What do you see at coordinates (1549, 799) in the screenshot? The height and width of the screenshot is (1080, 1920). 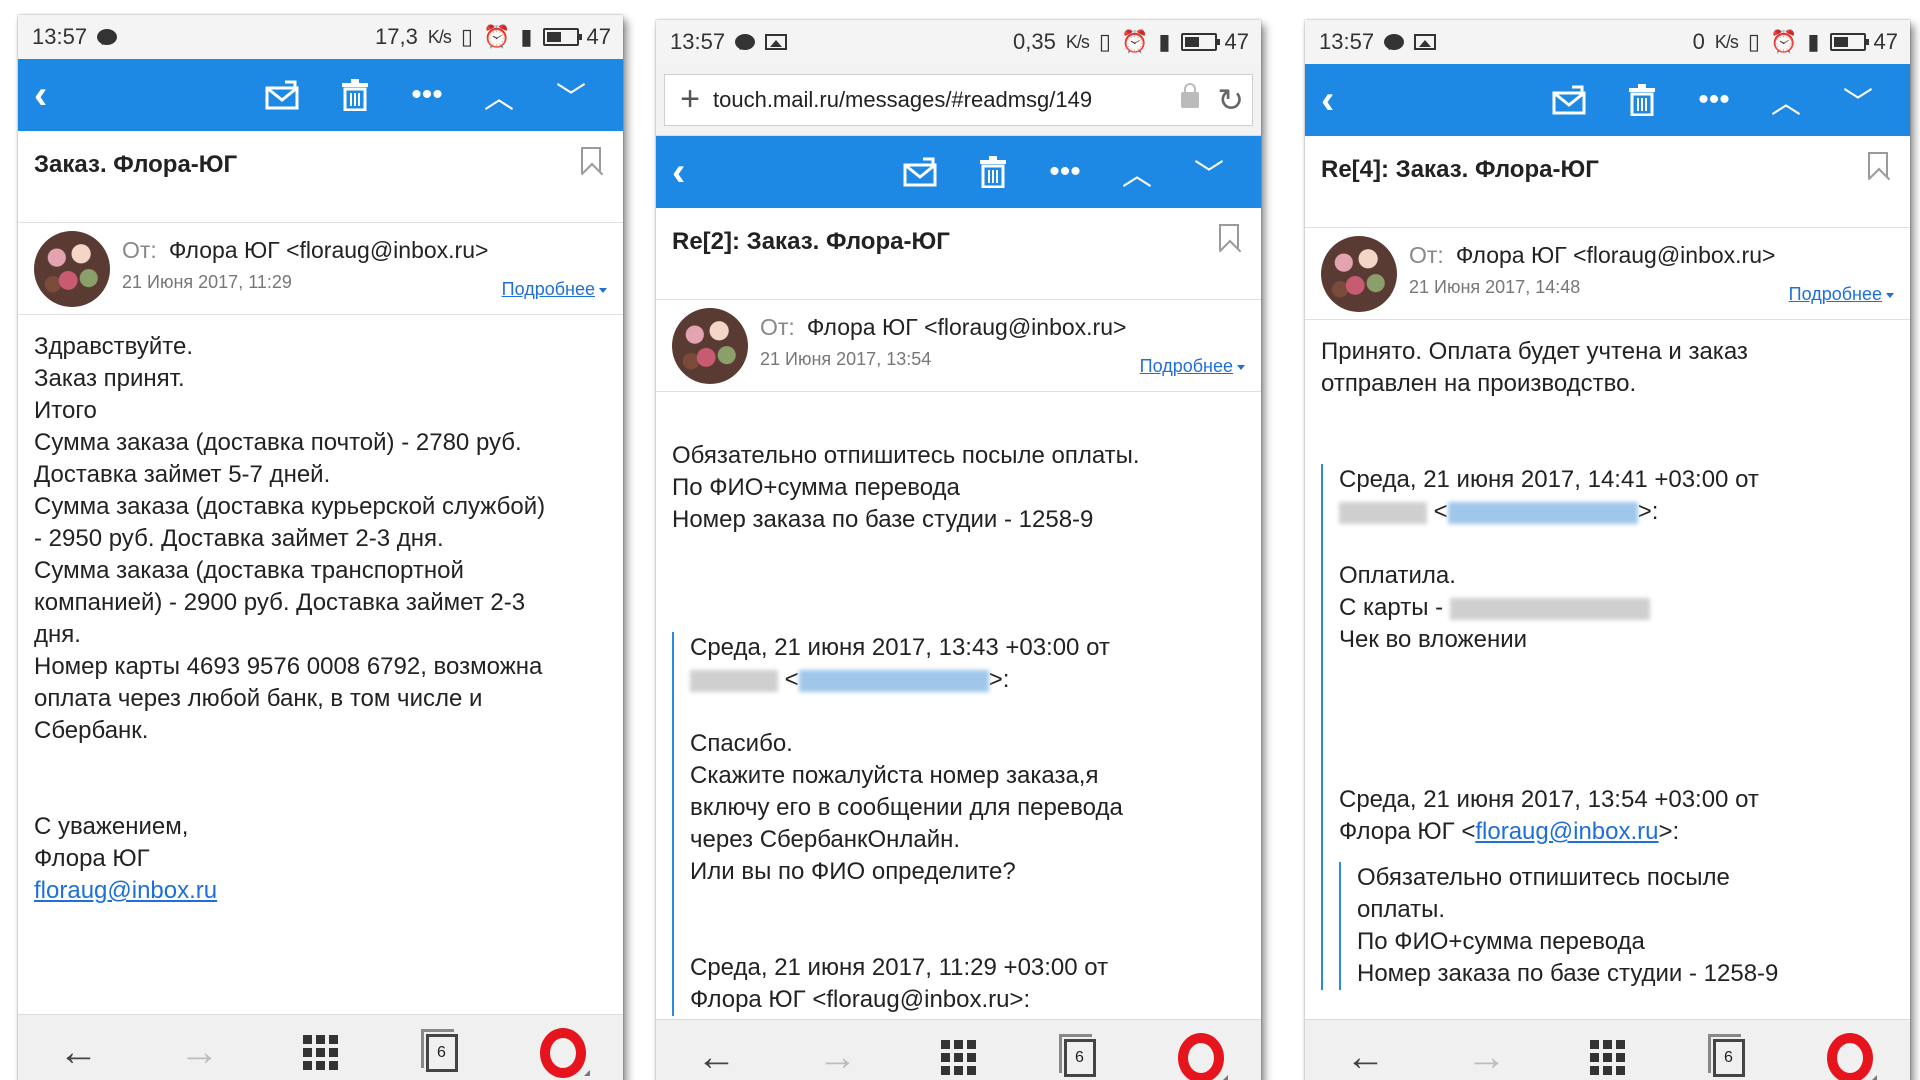 I see `quote-header-2: Среда, 21 июня 2017, 13:54 +03:00 от` at bounding box center [1549, 799].